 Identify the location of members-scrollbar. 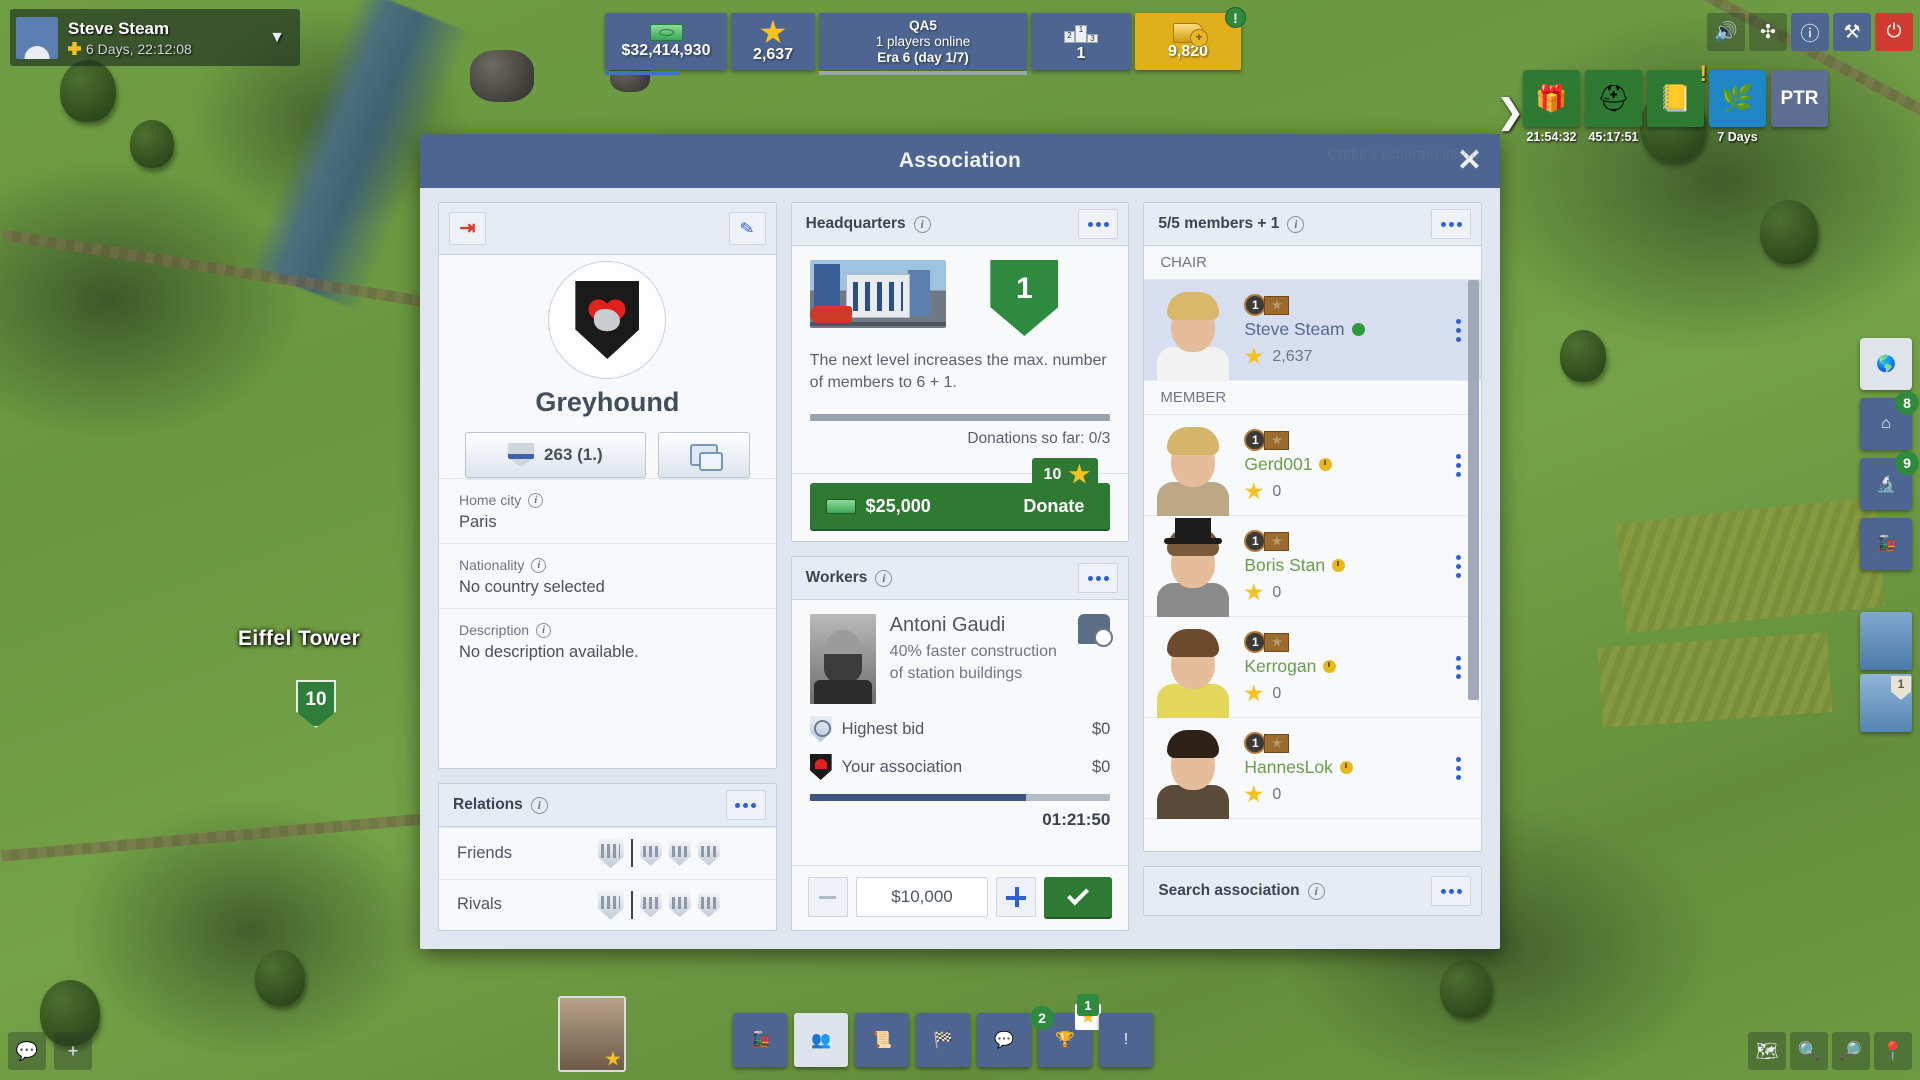
(1474, 490).